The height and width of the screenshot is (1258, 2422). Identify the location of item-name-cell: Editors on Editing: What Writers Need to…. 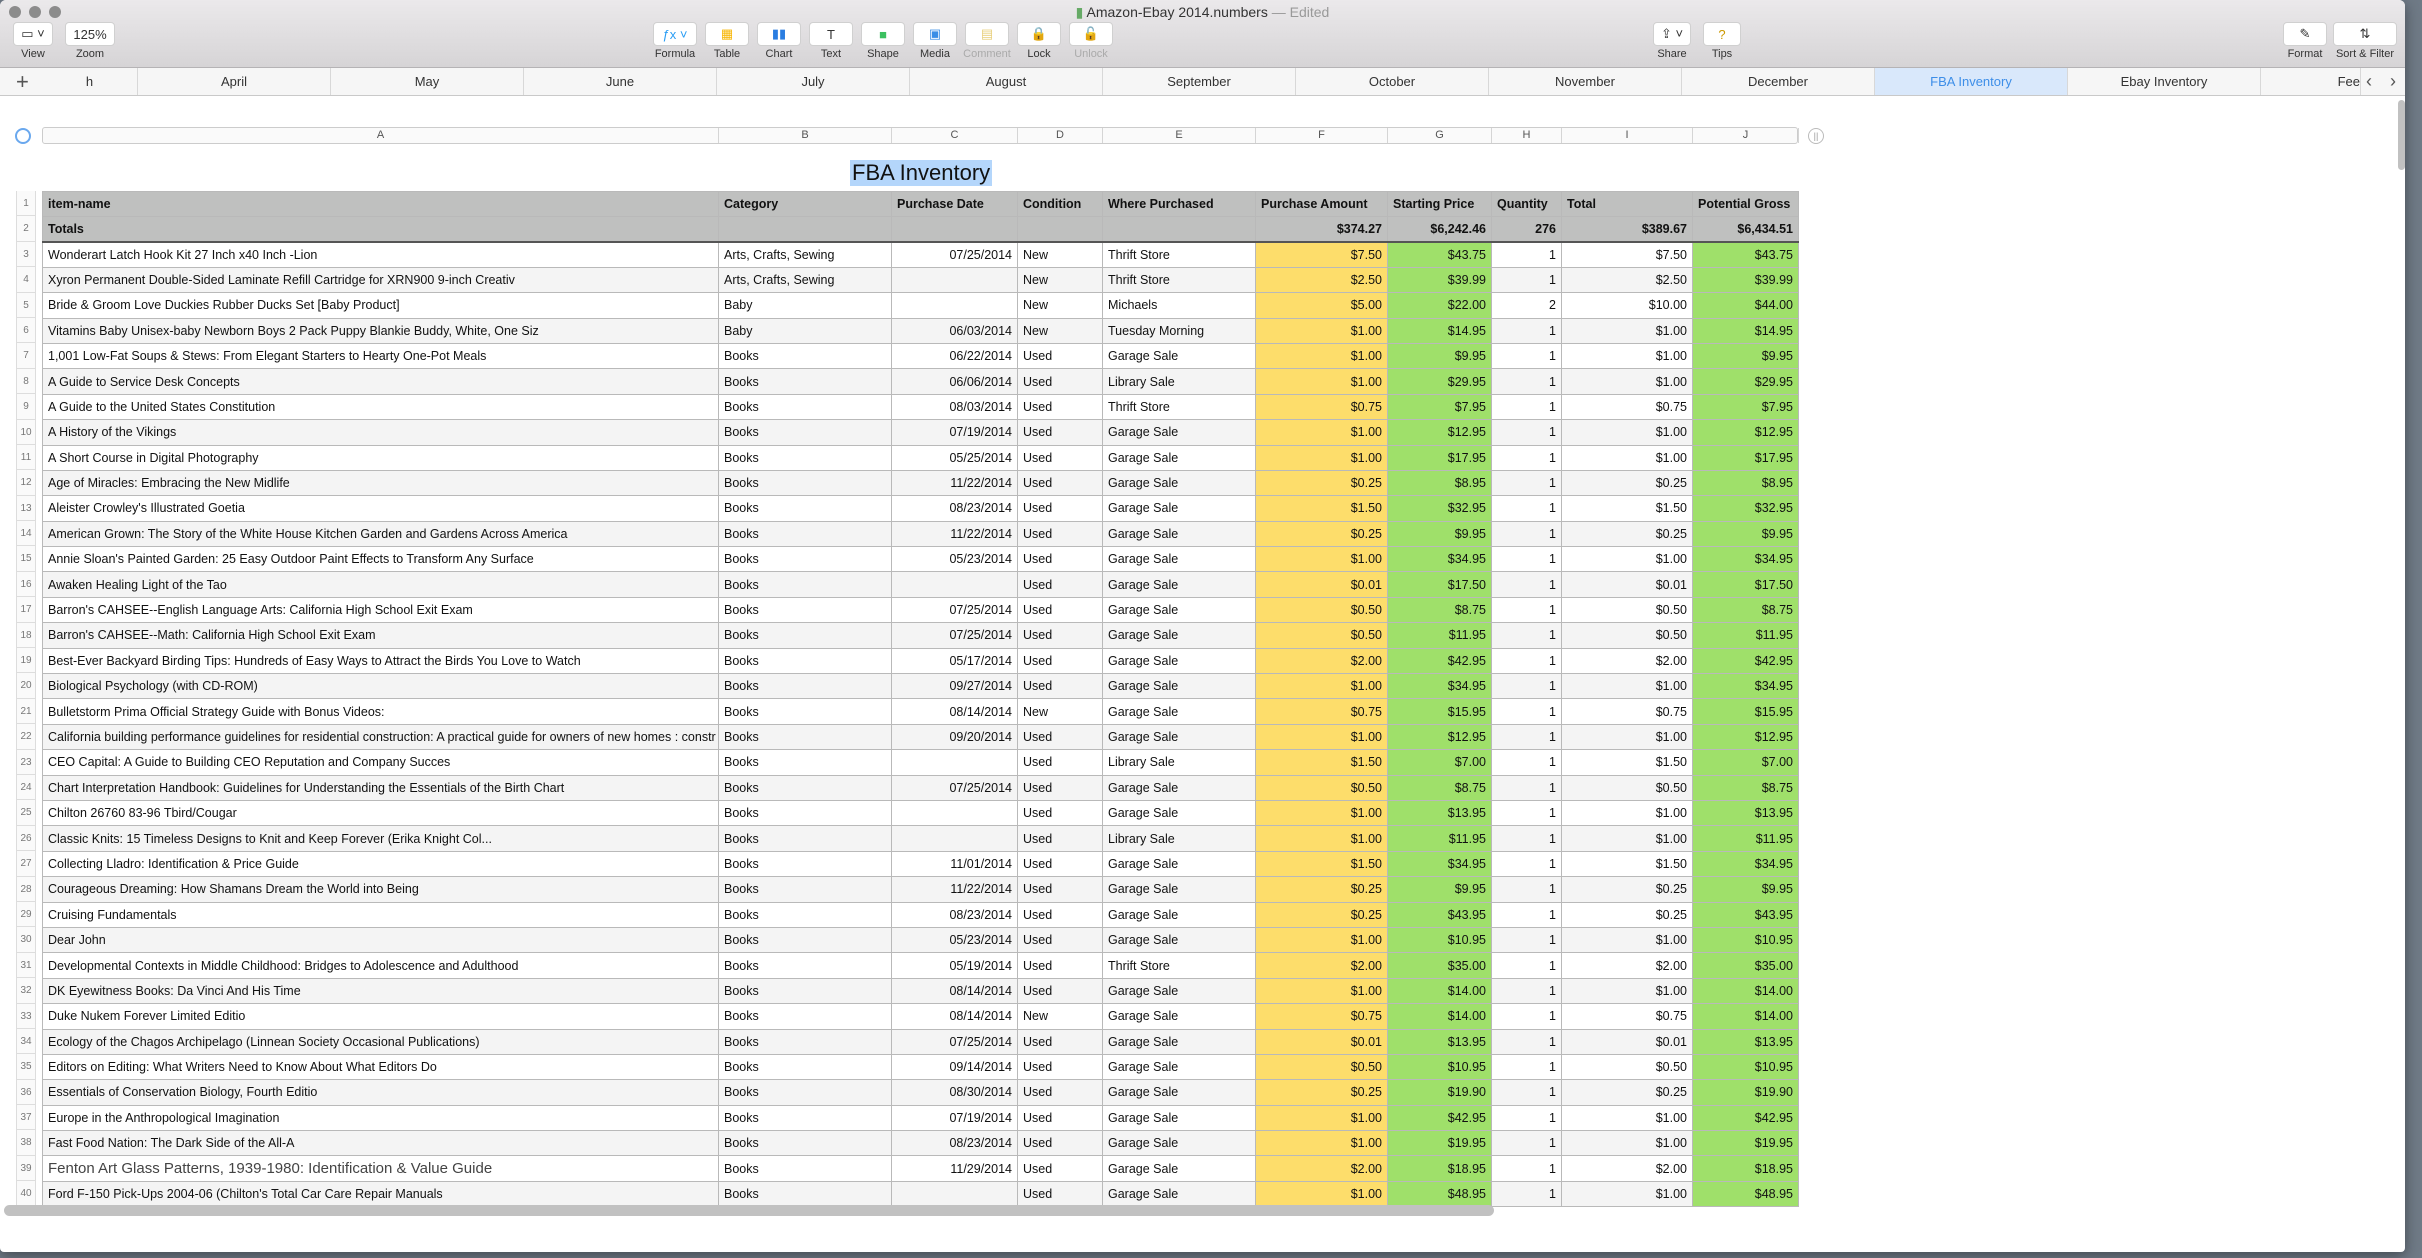
(380, 1067).